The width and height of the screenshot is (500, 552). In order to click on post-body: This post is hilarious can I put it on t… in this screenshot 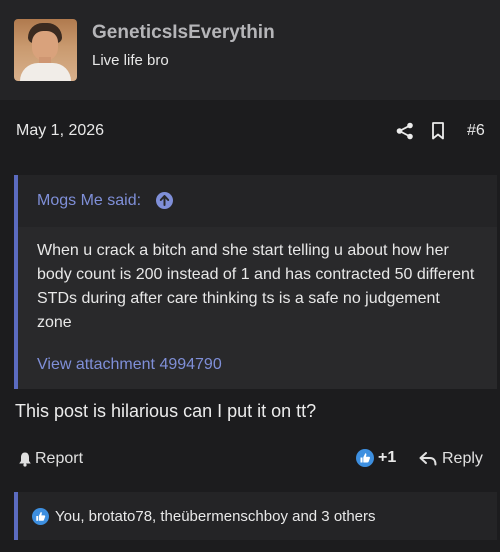, I will do `click(166, 411)`.